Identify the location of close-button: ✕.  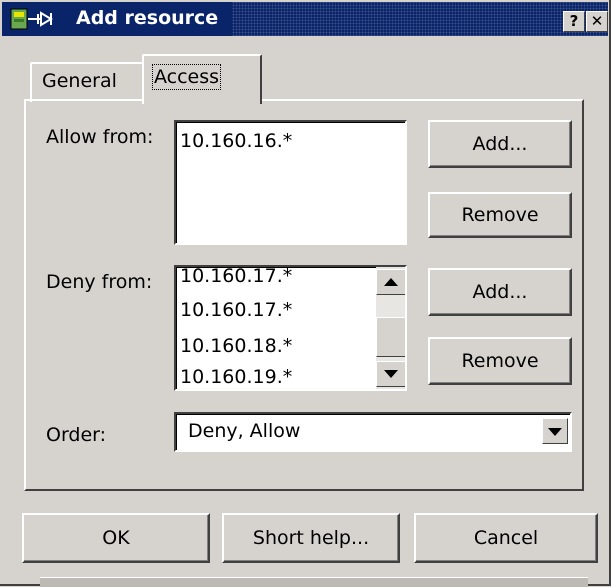
(597, 21).